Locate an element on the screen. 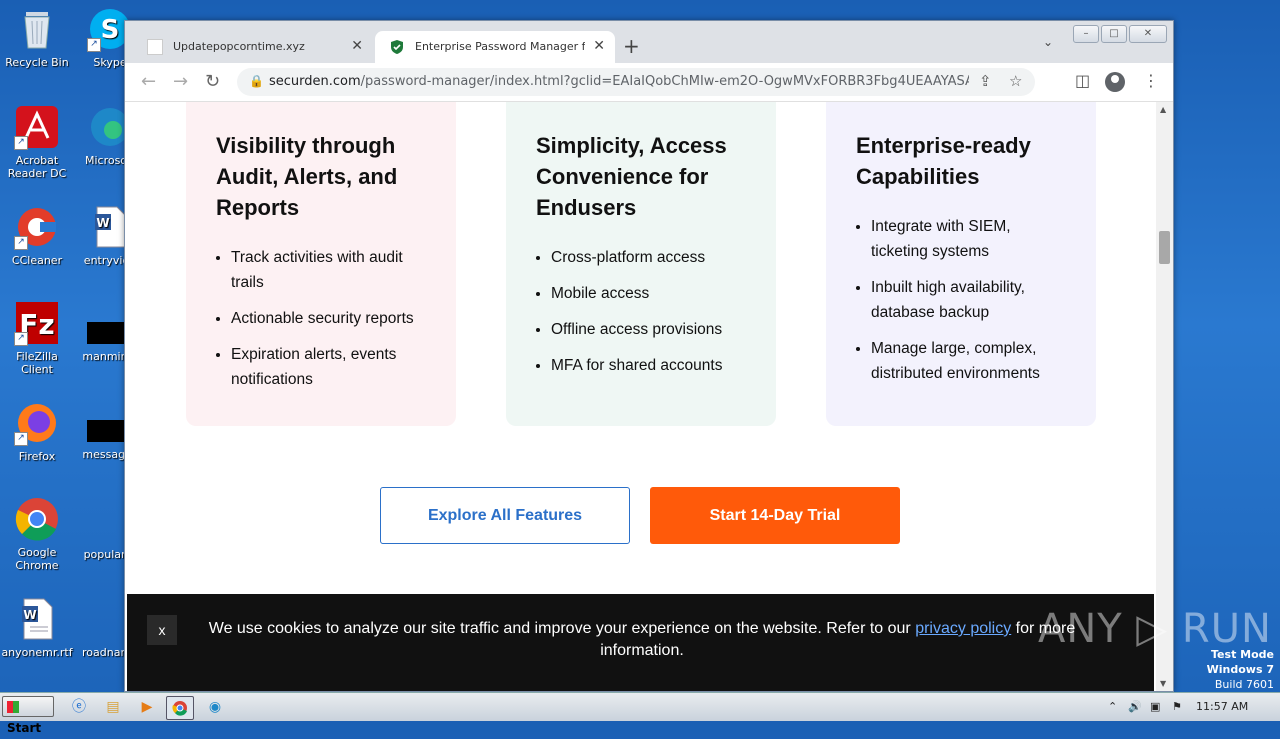  clock: 11:57 AM is located at coordinates (1222, 706).